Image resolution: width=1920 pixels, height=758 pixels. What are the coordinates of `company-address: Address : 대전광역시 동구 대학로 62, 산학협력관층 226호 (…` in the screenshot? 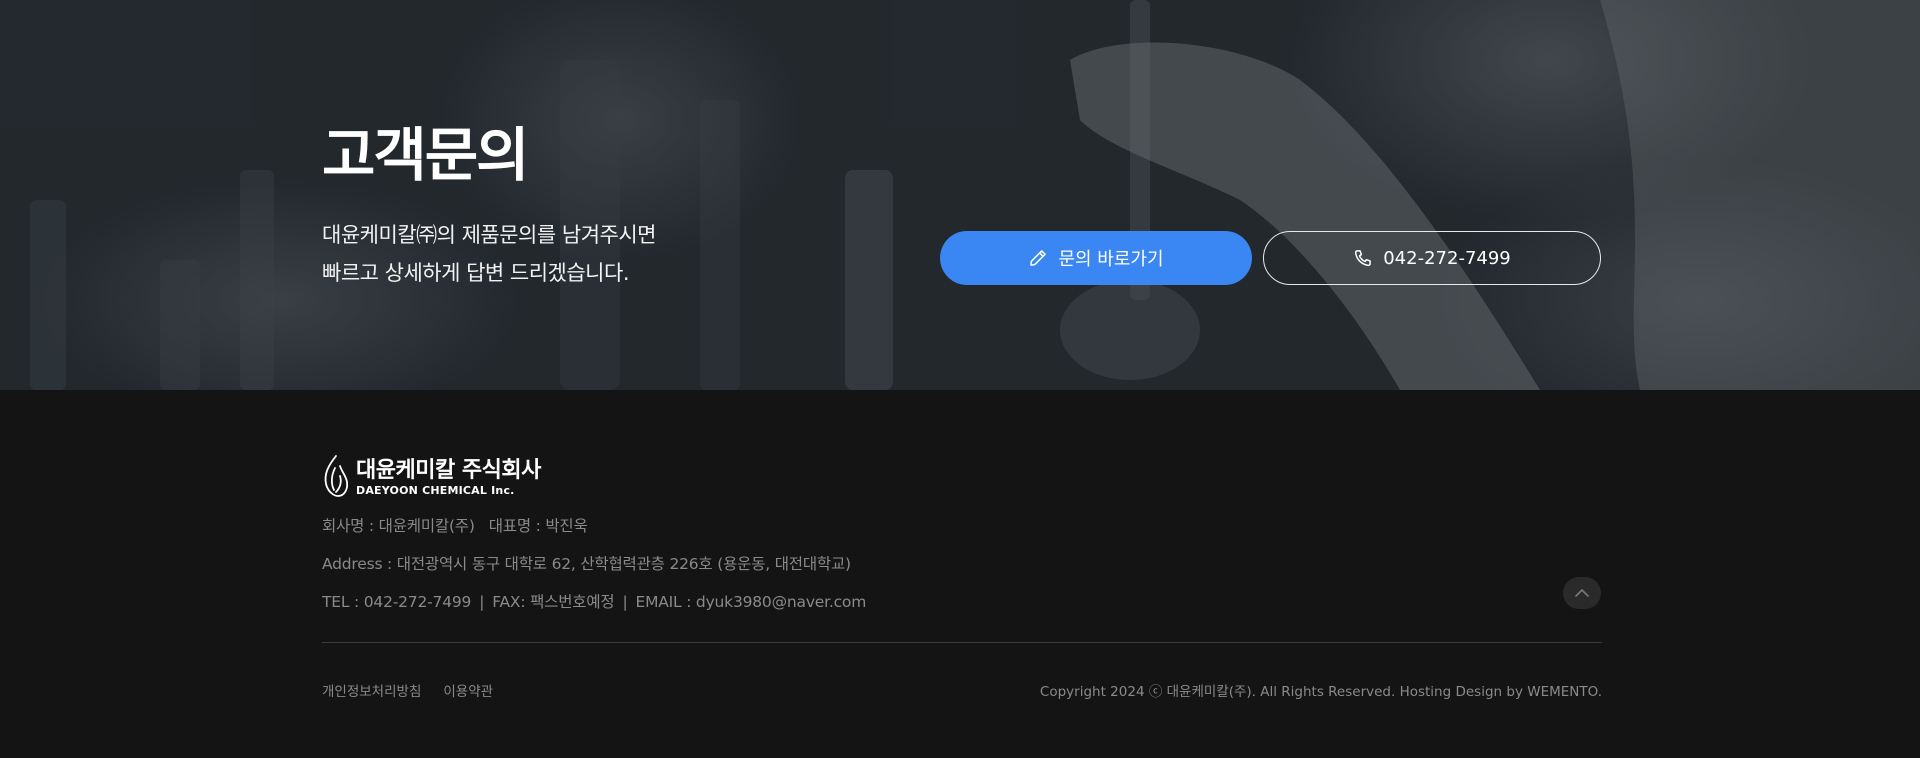 It's located at (586, 564).